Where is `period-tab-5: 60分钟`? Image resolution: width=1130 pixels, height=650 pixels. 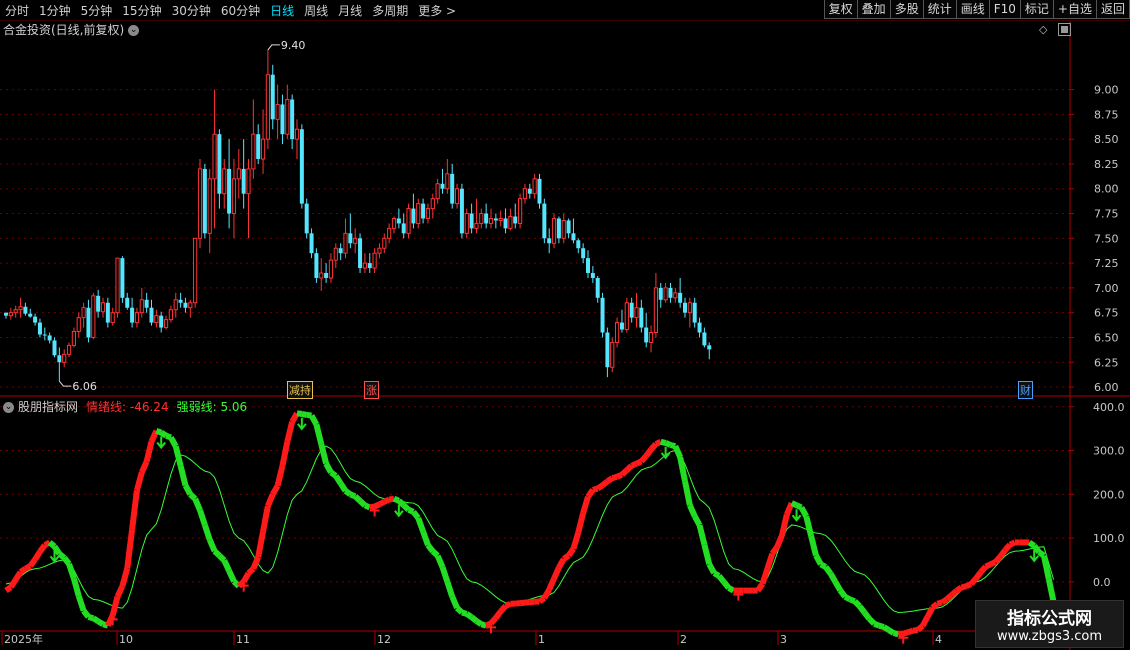 period-tab-5: 60分钟 is located at coordinates (240, 10).